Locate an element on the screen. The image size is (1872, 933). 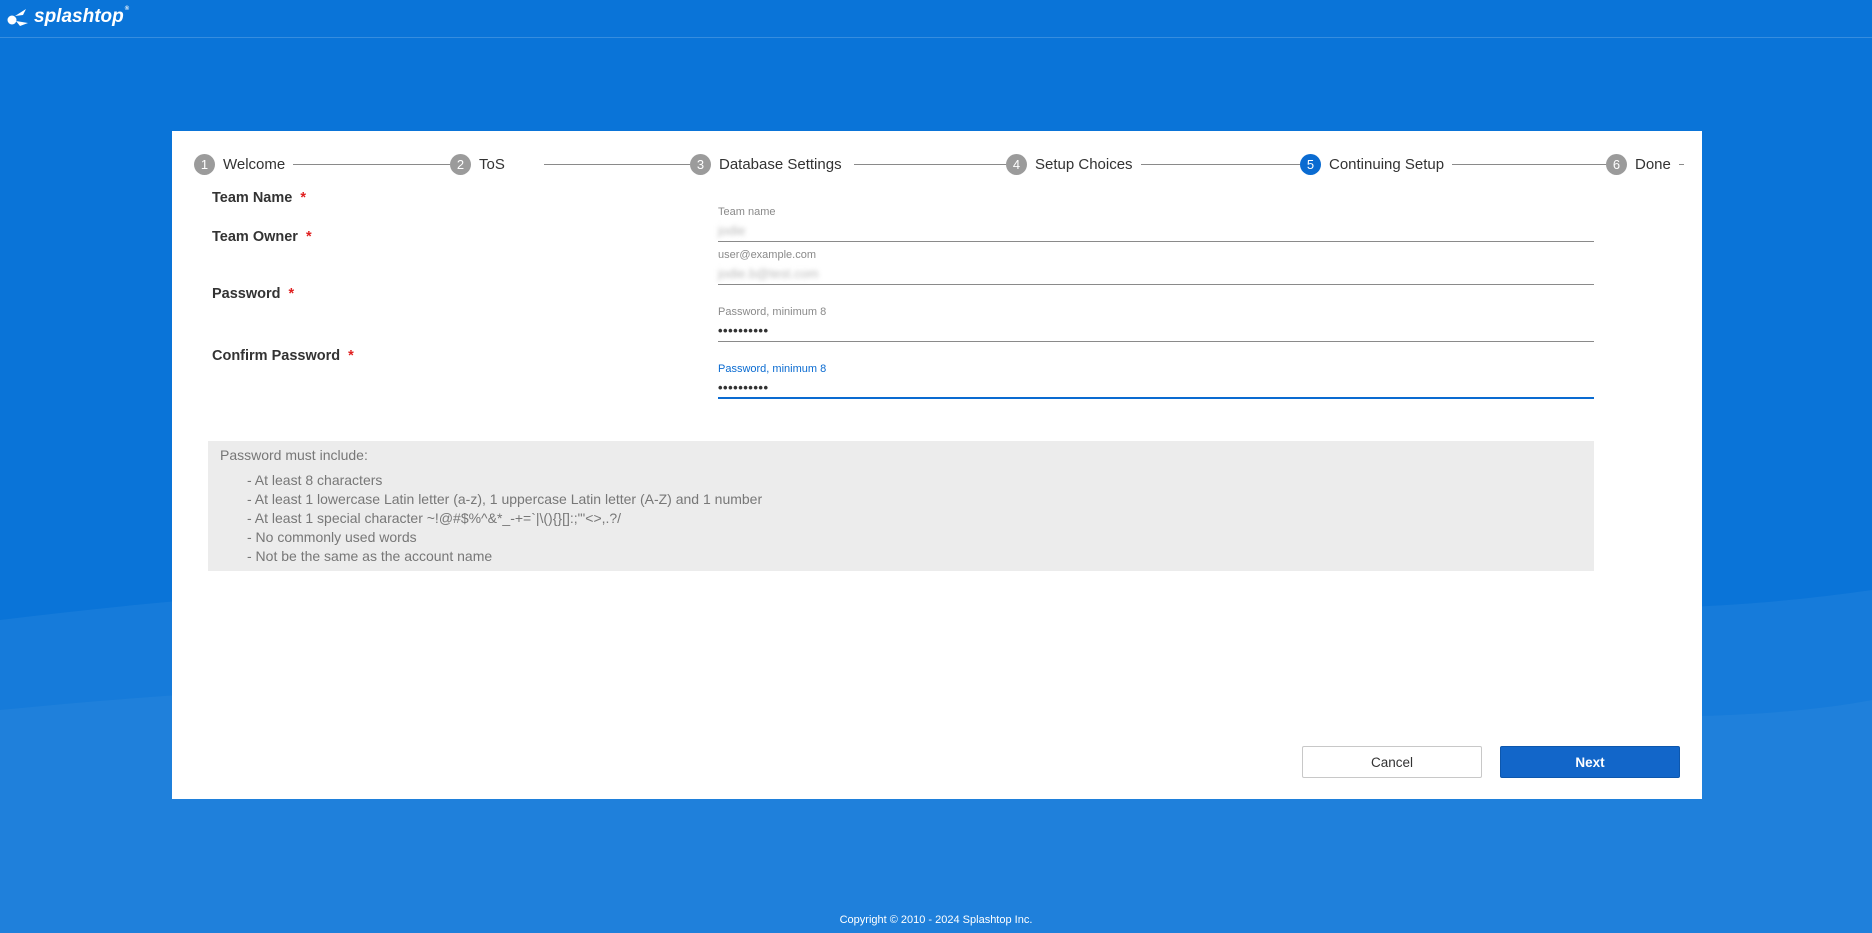
step-done: 6 Done is located at coordinates (1642, 164).